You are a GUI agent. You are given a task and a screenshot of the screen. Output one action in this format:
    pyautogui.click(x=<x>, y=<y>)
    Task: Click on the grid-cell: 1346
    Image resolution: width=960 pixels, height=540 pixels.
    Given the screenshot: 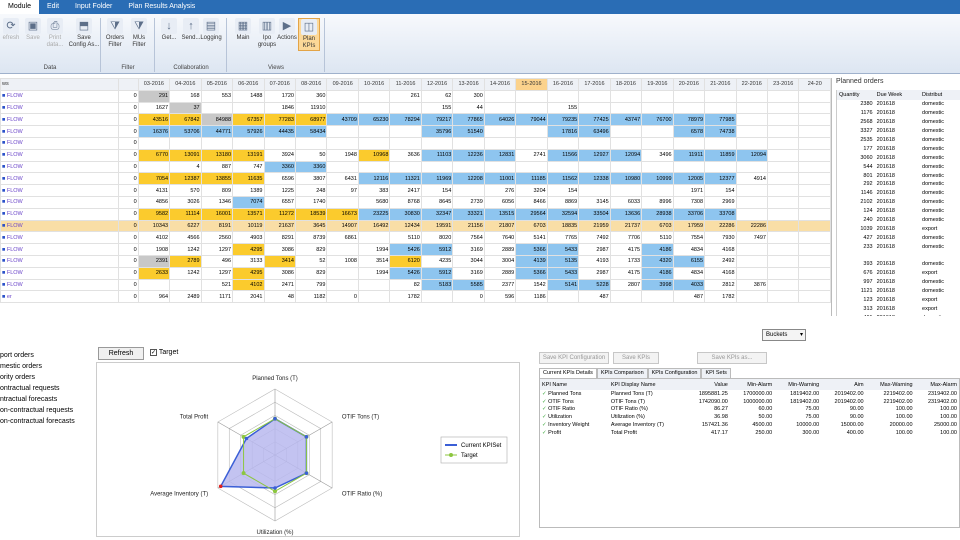 What is the action you would take?
    pyautogui.click(x=217, y=202)
    